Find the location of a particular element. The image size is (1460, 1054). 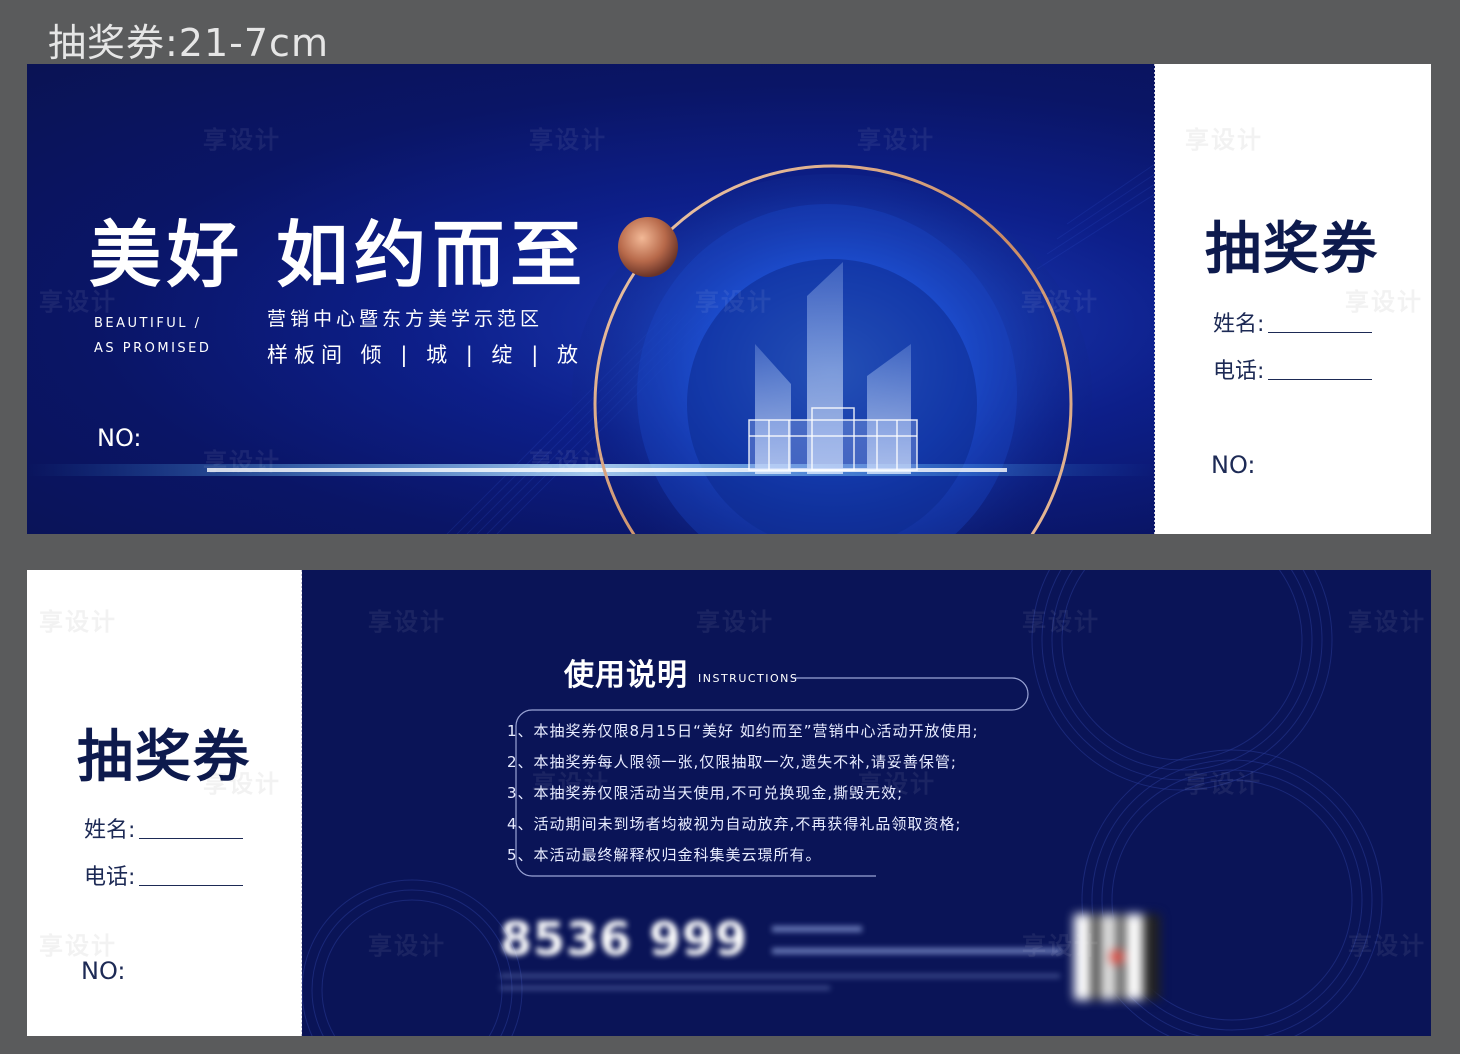

english-tagline-2: AS PROMISED is located at coordinates (153, 348).